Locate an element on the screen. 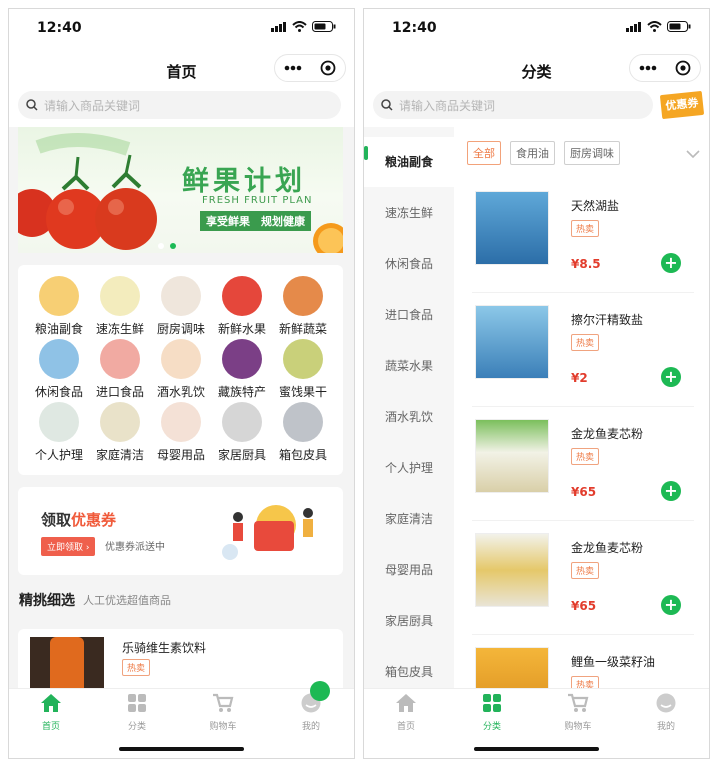 Image resolution: width=720 pixels, height=767 pixels. chip-all: 全部 is located at coordinates (484, 153).